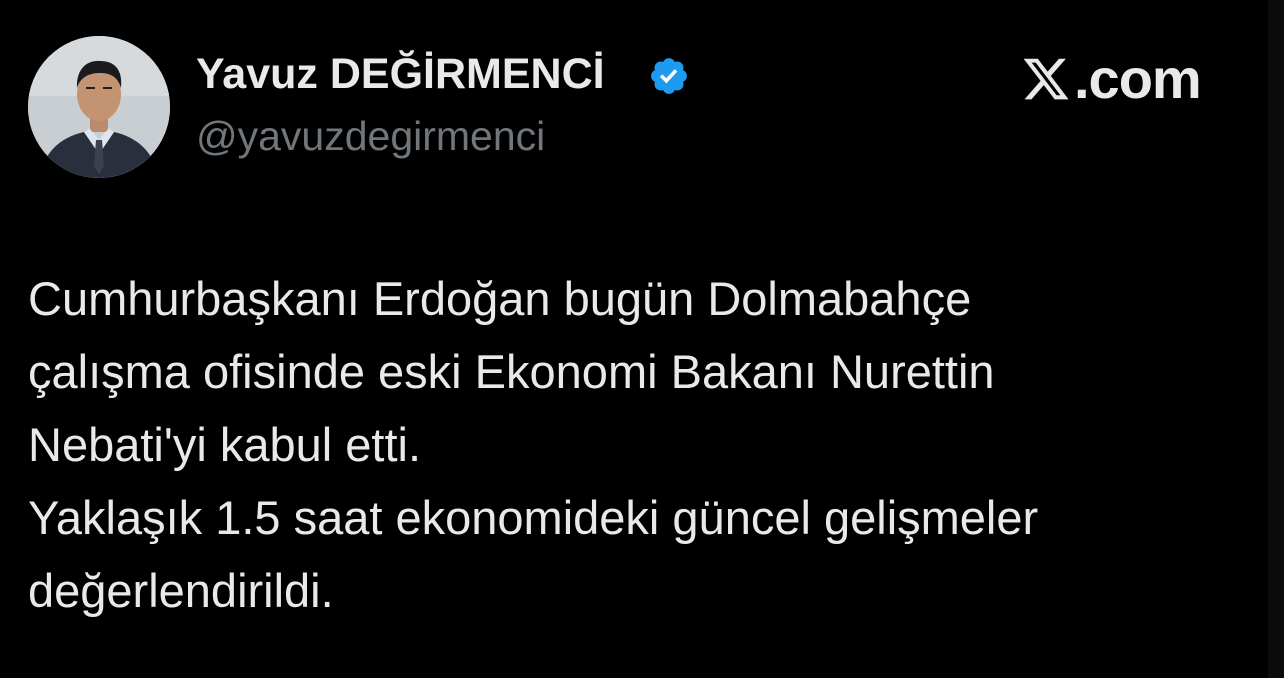 This screenshot has width=1284, height=678. What do you see at coordinates (1276, 339) in the screenshot?
I see `screen-edge` at bounding box center [1276, 339].